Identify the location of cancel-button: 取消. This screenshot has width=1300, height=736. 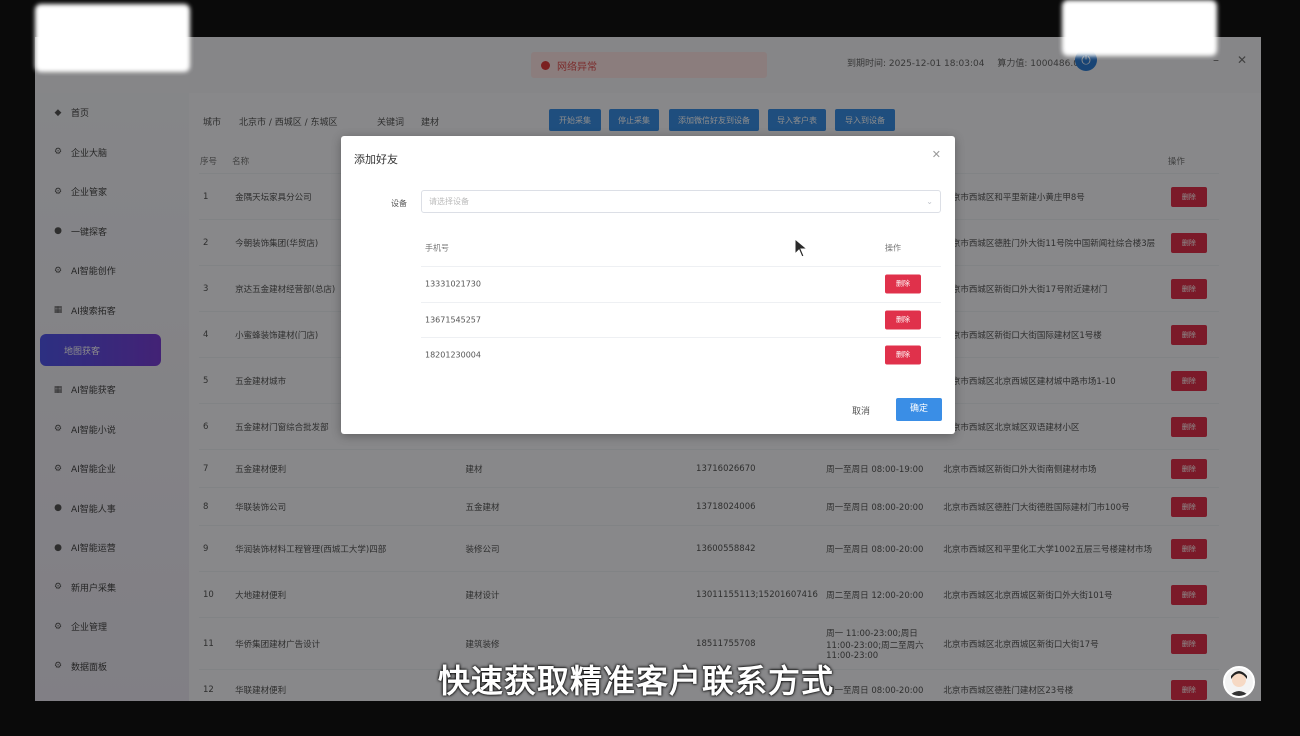
(861, 410).